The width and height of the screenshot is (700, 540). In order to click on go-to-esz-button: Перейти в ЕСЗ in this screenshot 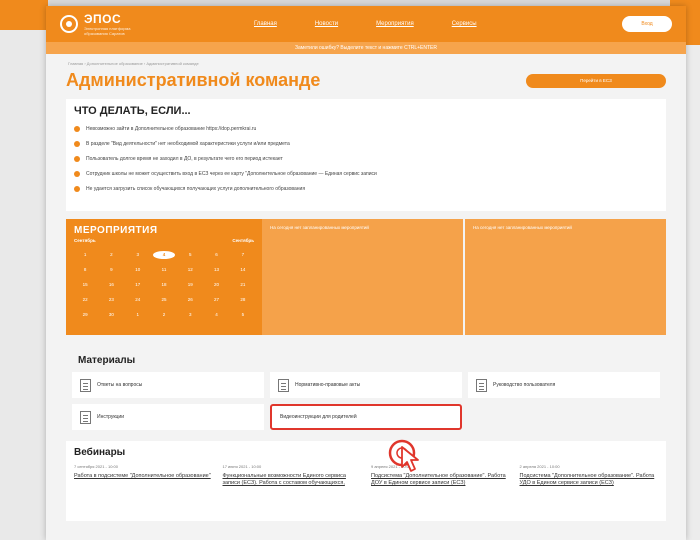, I will do `click(596, 80)`.